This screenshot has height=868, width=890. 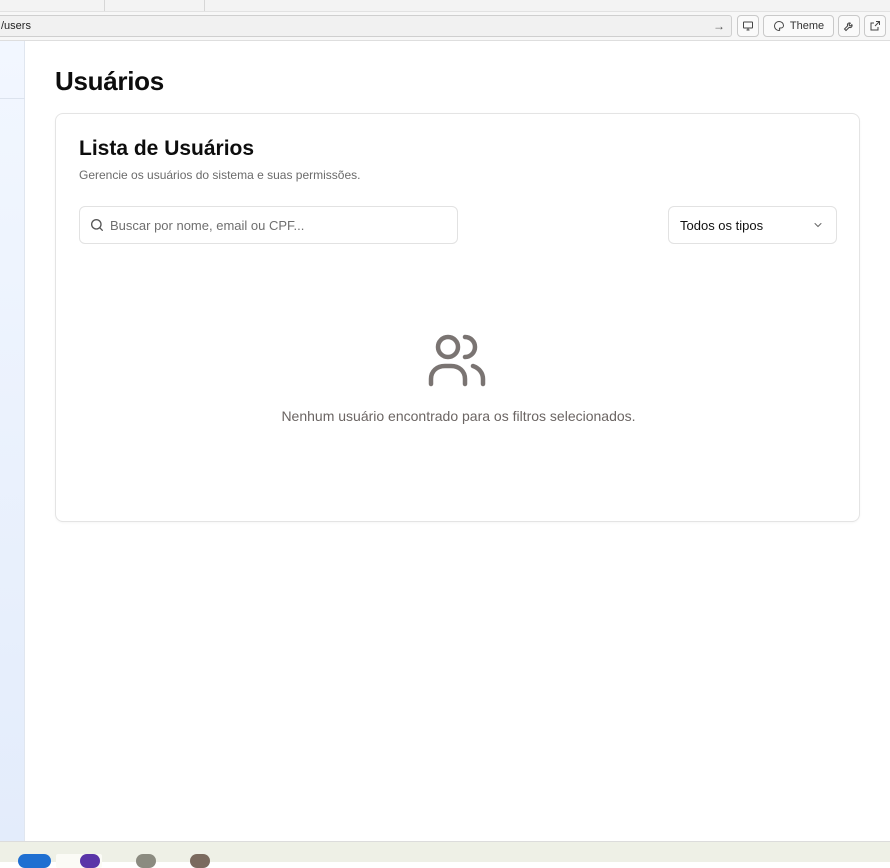 I want to click on browser-toolbar: /users → Theme, so click(x=445, y=26).